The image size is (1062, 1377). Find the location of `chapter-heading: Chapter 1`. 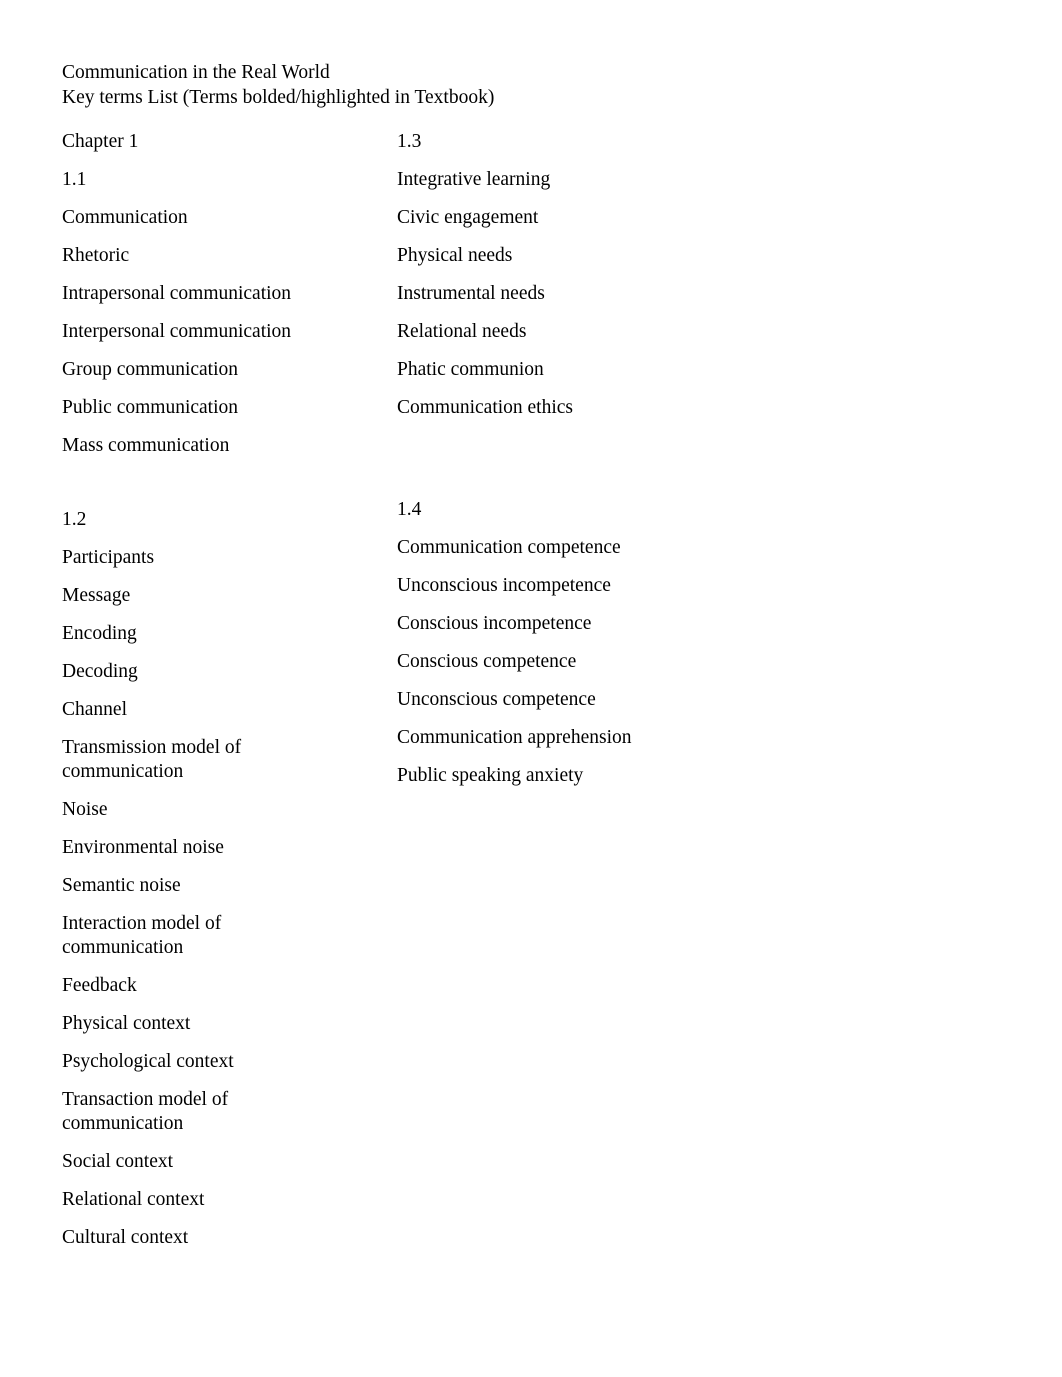

chapter-heading: Chapter 1 is located at coordinates (100, 141).